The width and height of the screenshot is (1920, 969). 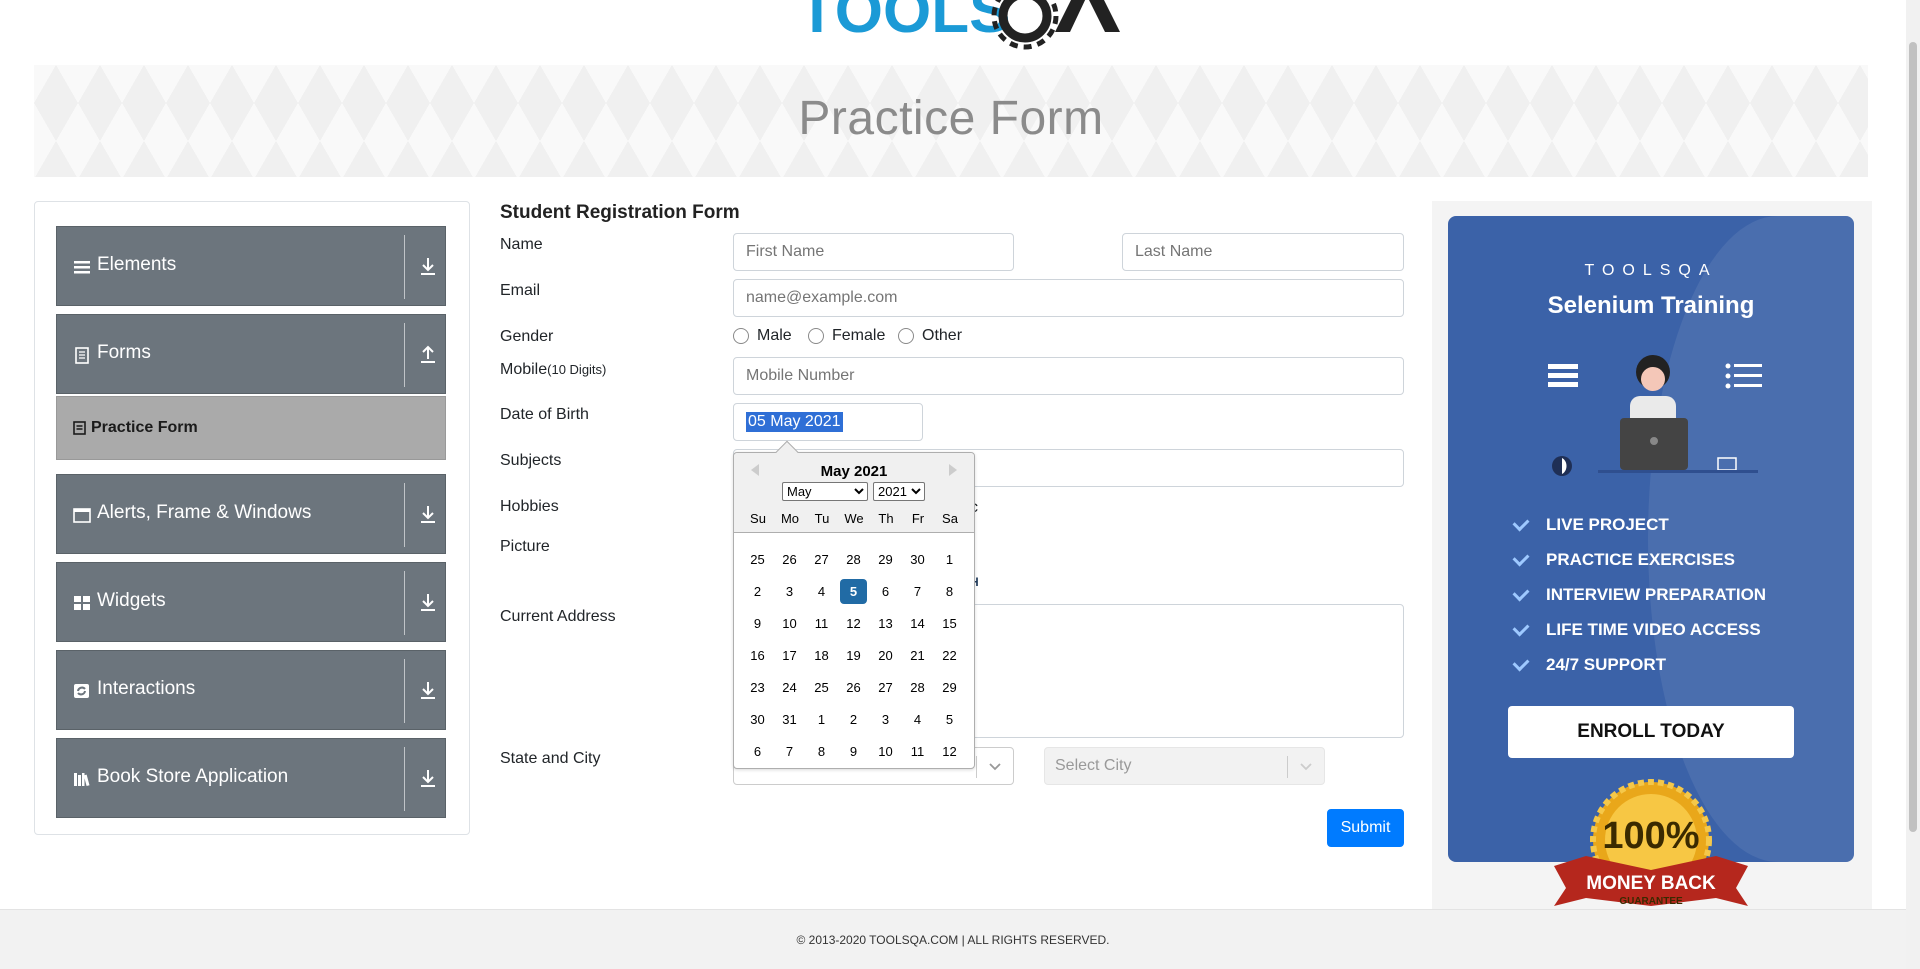 What do you see at coordinates (949, 623) in the screenshot?
I see `calendar-day: 15` at bounding box center [949, 623].